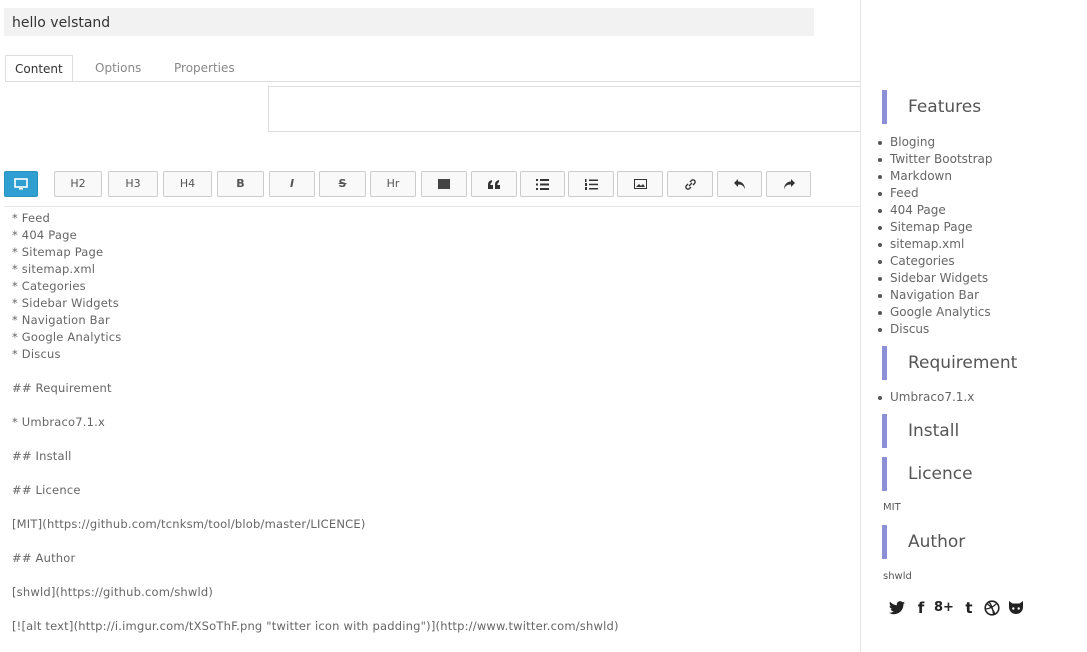  Describe the element at coordinates (915, 176) in the screenshot. I see `list-item: Markdown` at that location.